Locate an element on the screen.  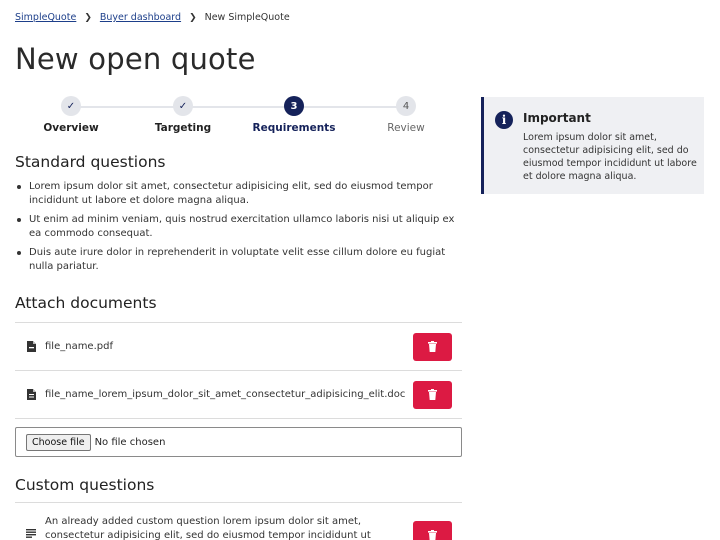
step-label: Targeting is located at coordinates (183, 128).